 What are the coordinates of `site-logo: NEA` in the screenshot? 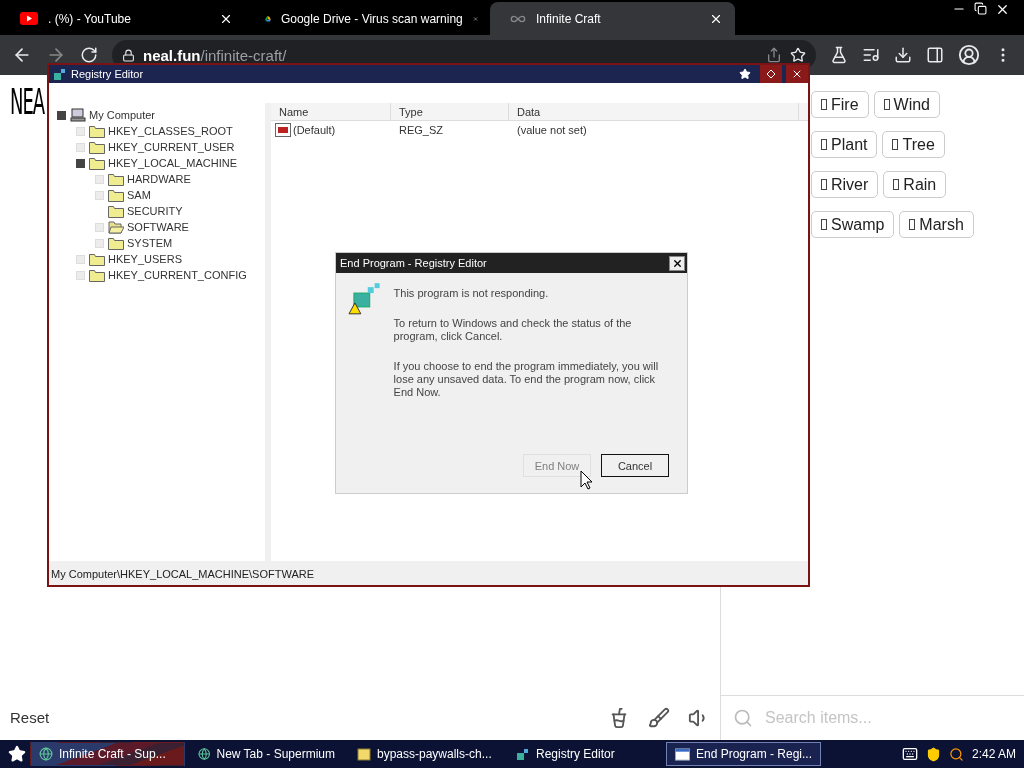 It's located at (27, 101).